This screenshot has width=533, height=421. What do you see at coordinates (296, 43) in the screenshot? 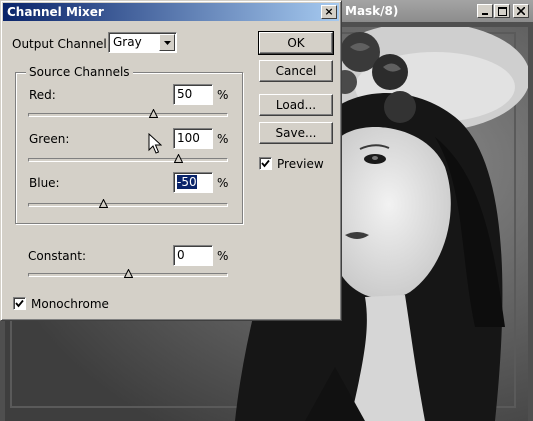
I see `ok-button: OK` at bounding box center [296, 43].